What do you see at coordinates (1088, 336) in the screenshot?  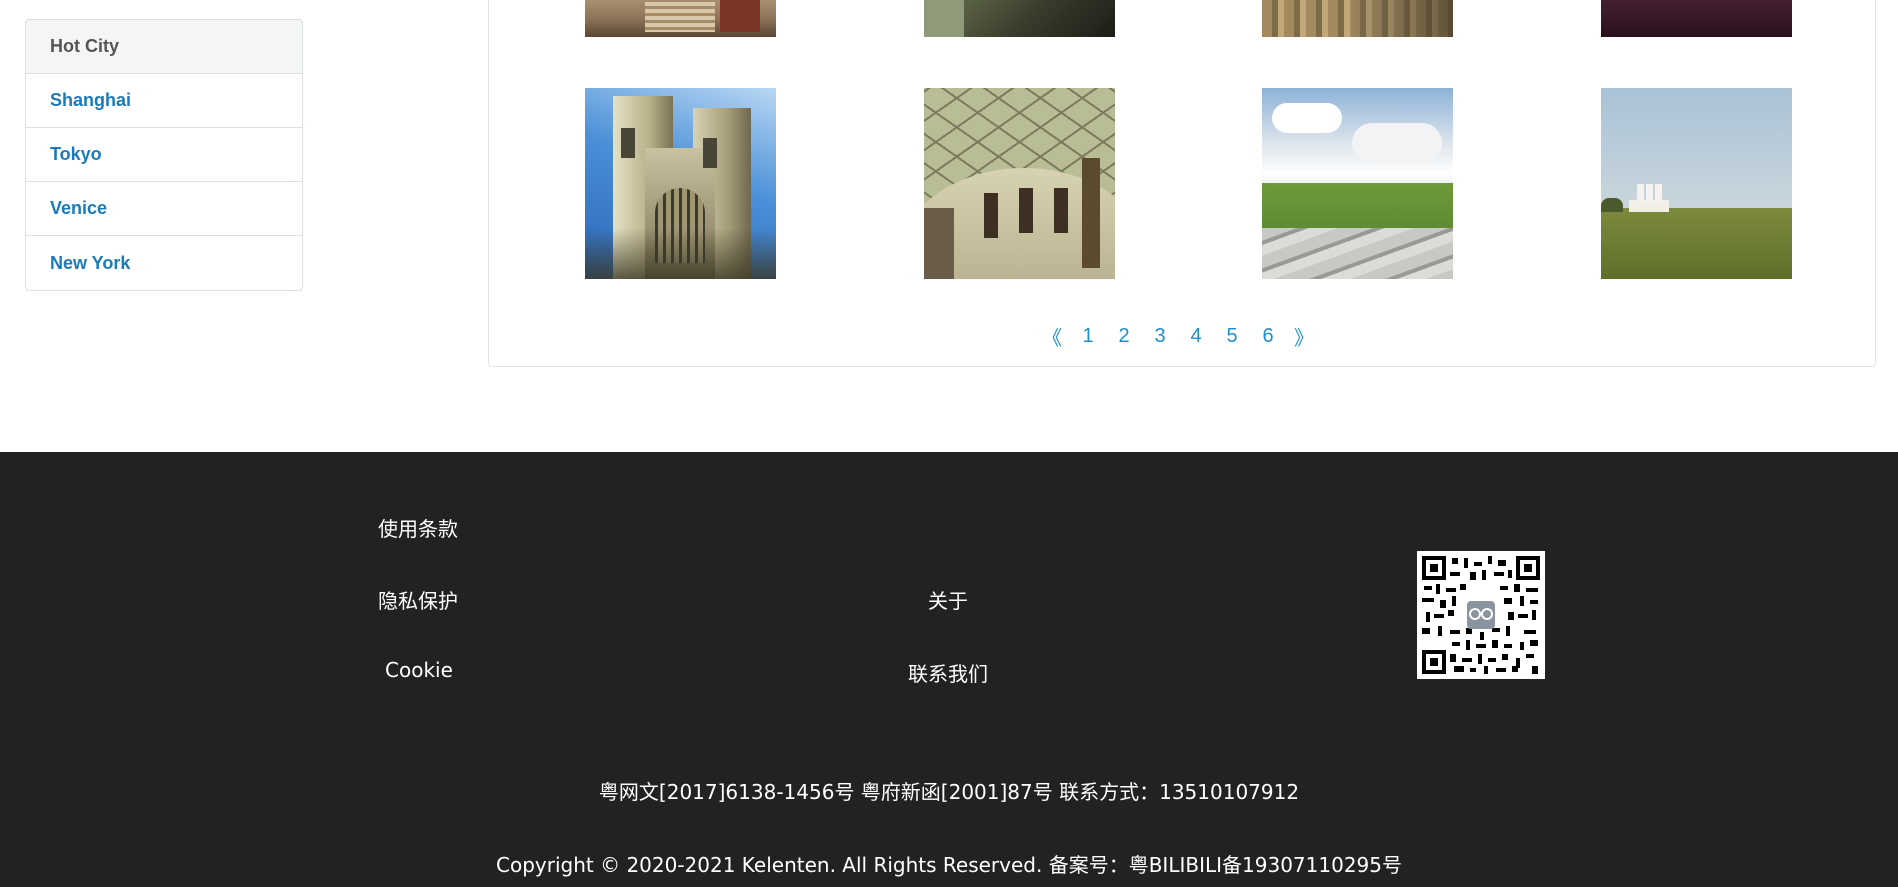 I see `pager-page-1: 1` at bounding box center [1088, 336].